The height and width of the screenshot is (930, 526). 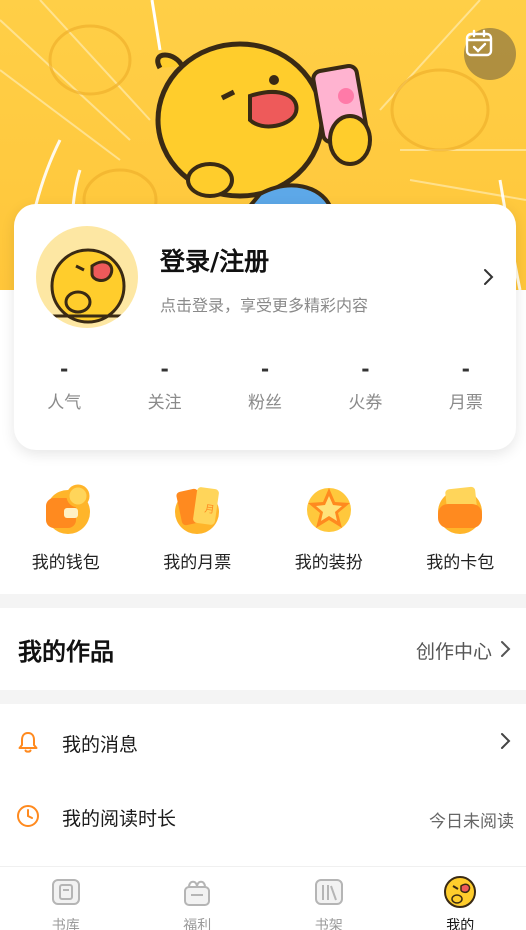 I want to click on bottom-nav: 书库 福利 书架 我的, so click(x=263, y=898).